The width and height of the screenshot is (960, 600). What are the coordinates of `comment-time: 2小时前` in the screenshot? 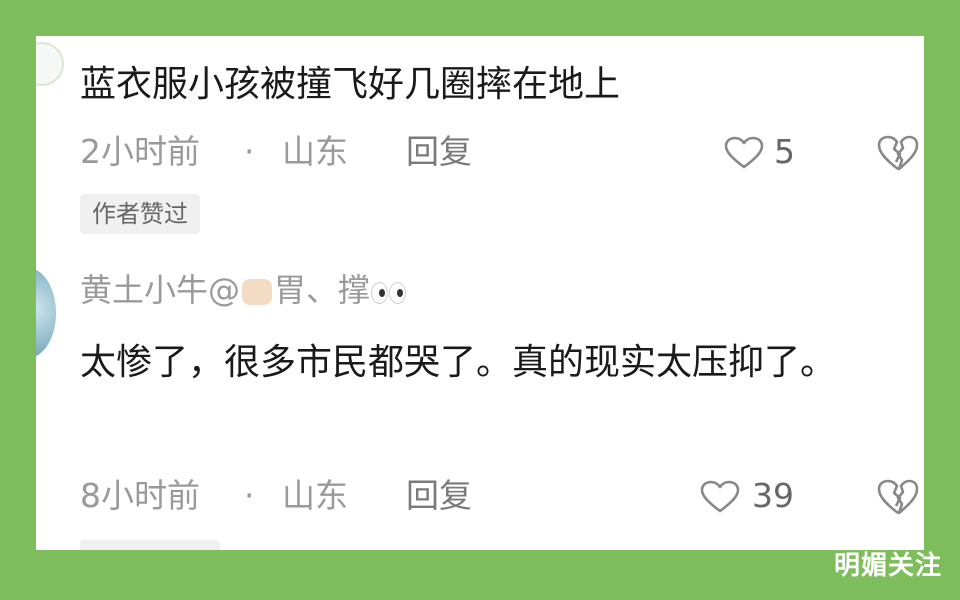 It's located at (140, 151).